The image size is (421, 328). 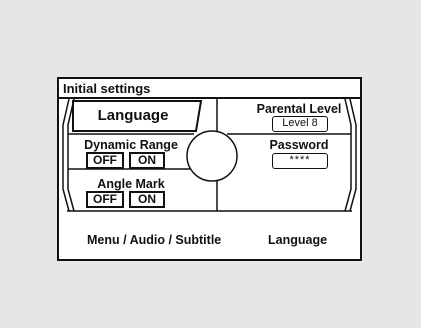 What do you see at coordinates (299, 109) in the screenshot?
I see `parental-level-label: Parental Level` at bounding box center [299, 109].